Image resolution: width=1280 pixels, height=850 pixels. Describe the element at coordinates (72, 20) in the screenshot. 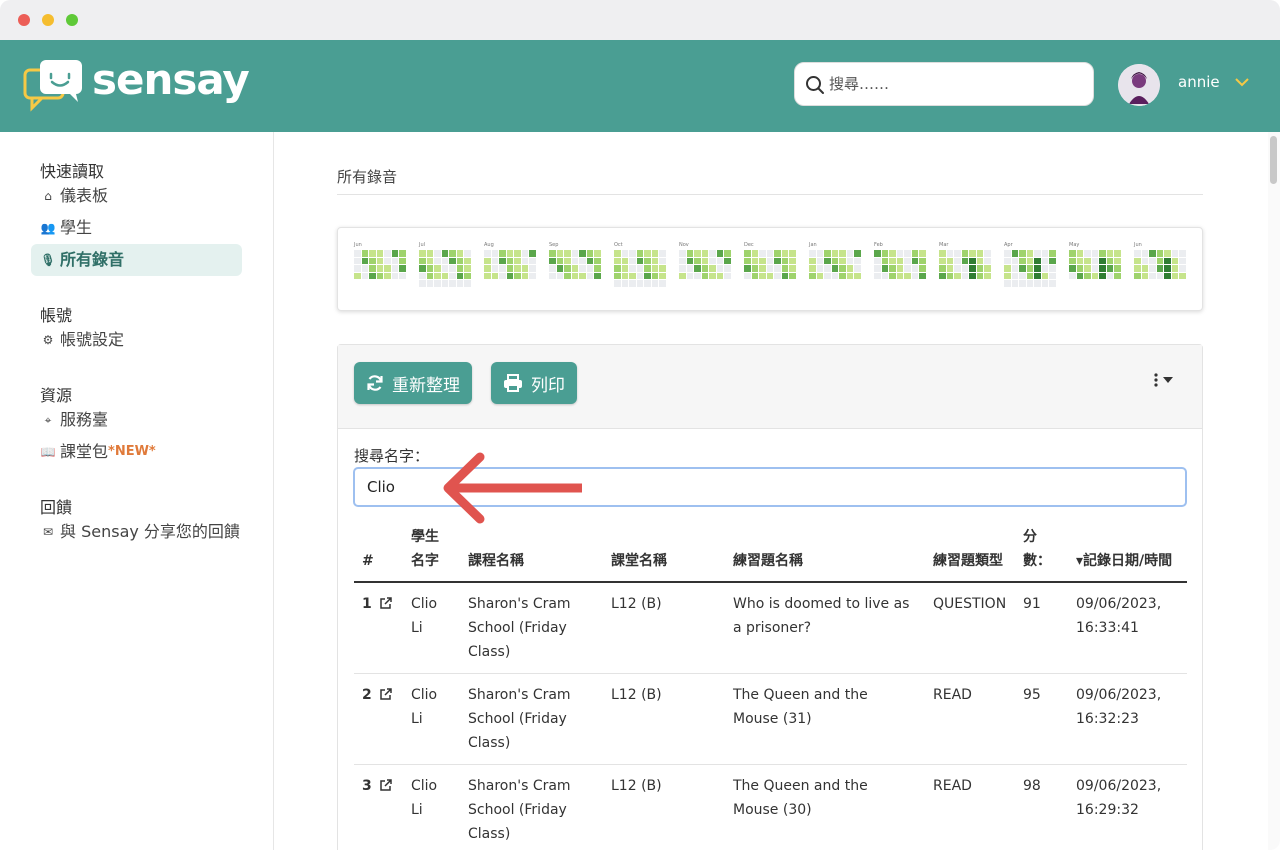

I see `maximize-window-button` at that location.